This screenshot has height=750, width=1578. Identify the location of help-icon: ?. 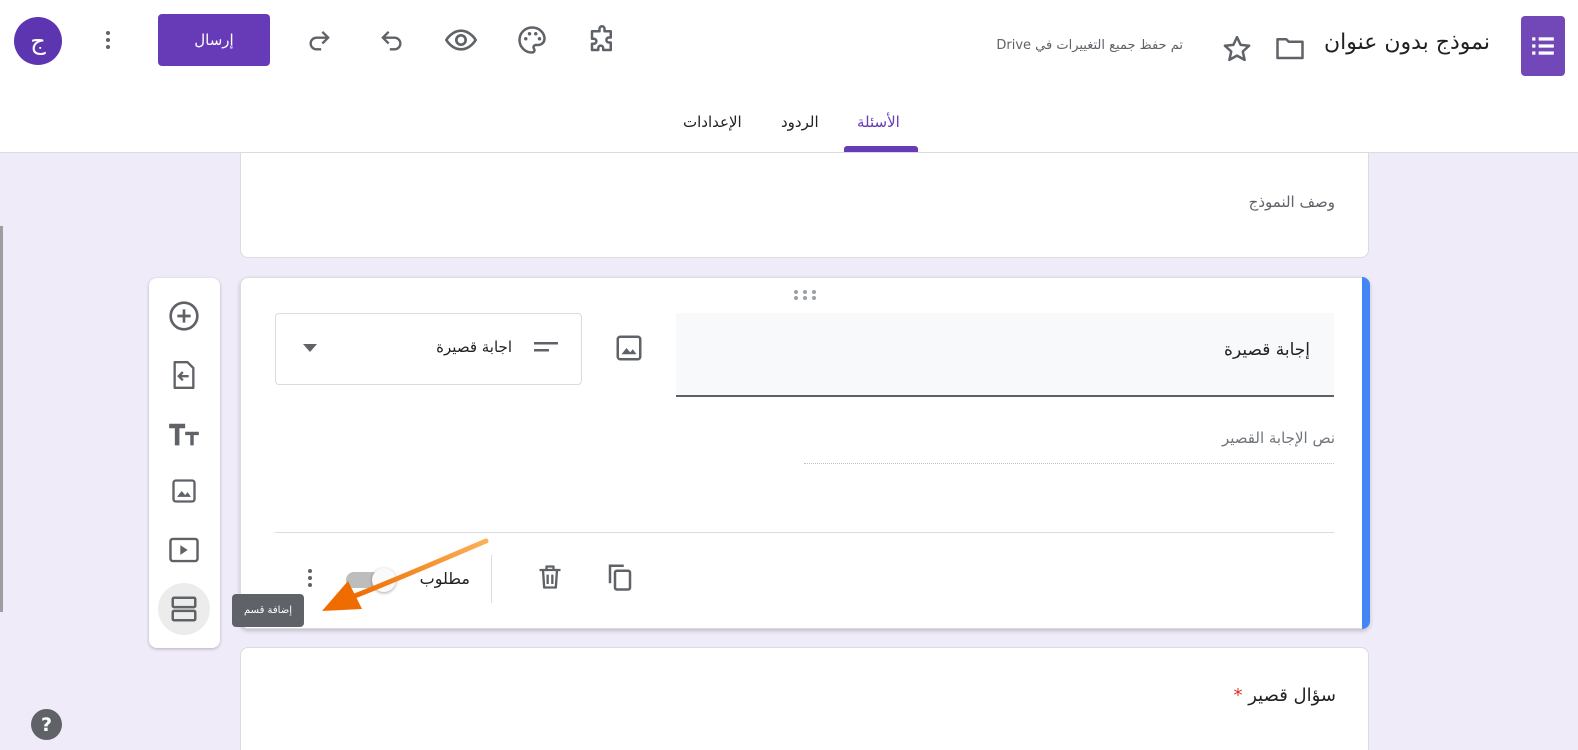
(46, 724).